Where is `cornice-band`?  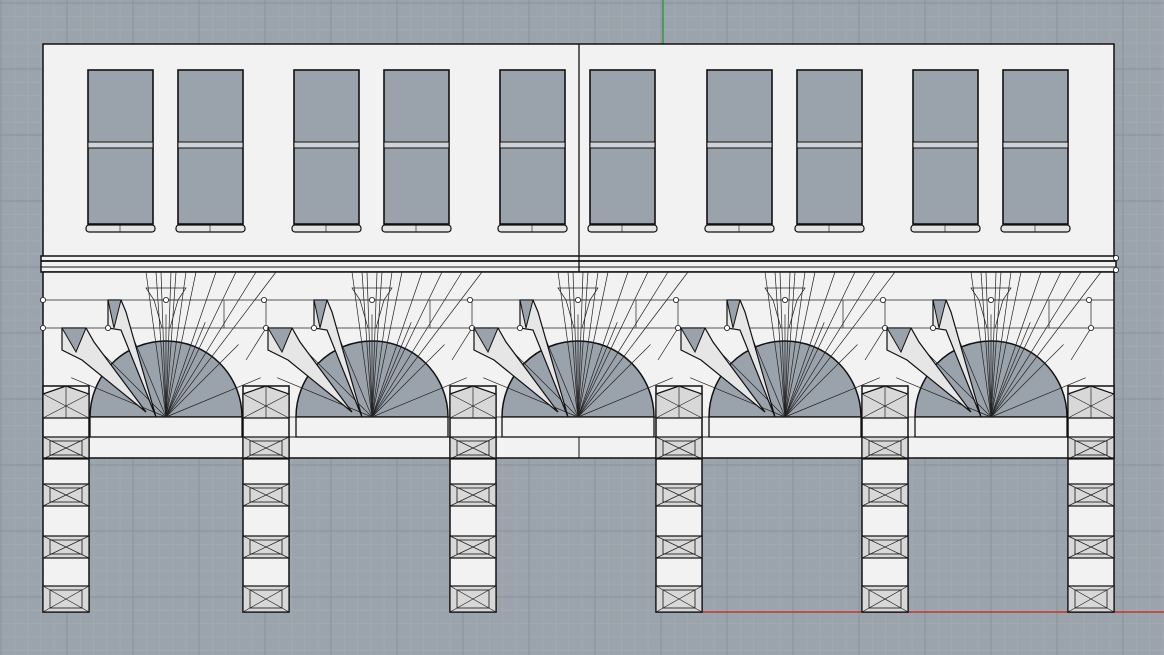
cornice-band is located at coordinates (578, 264).